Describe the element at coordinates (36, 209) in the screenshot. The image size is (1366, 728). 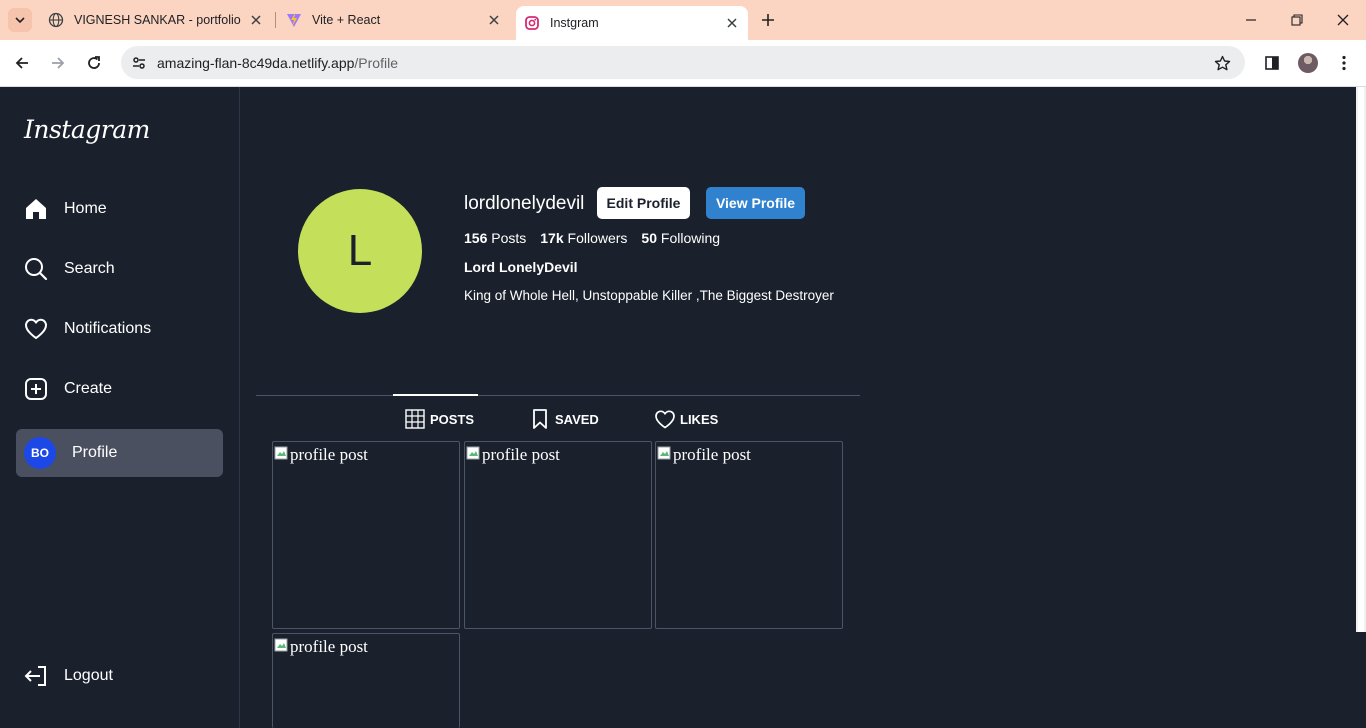
I see `home-icon` at that location.